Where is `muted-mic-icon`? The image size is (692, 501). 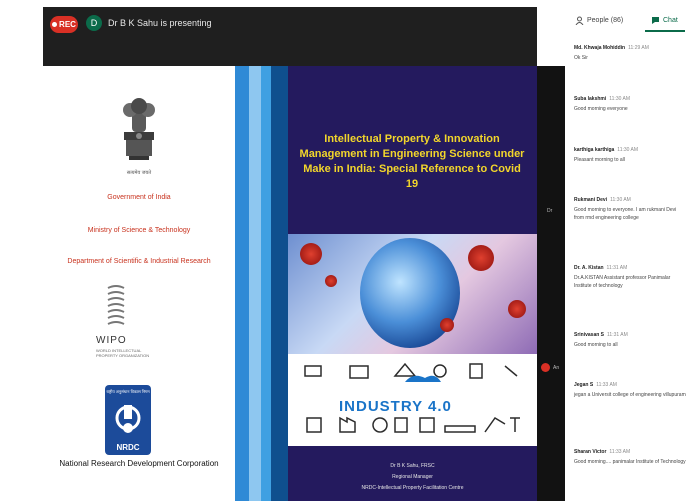
muted-mic-icon is located at coordinates (545, 367).